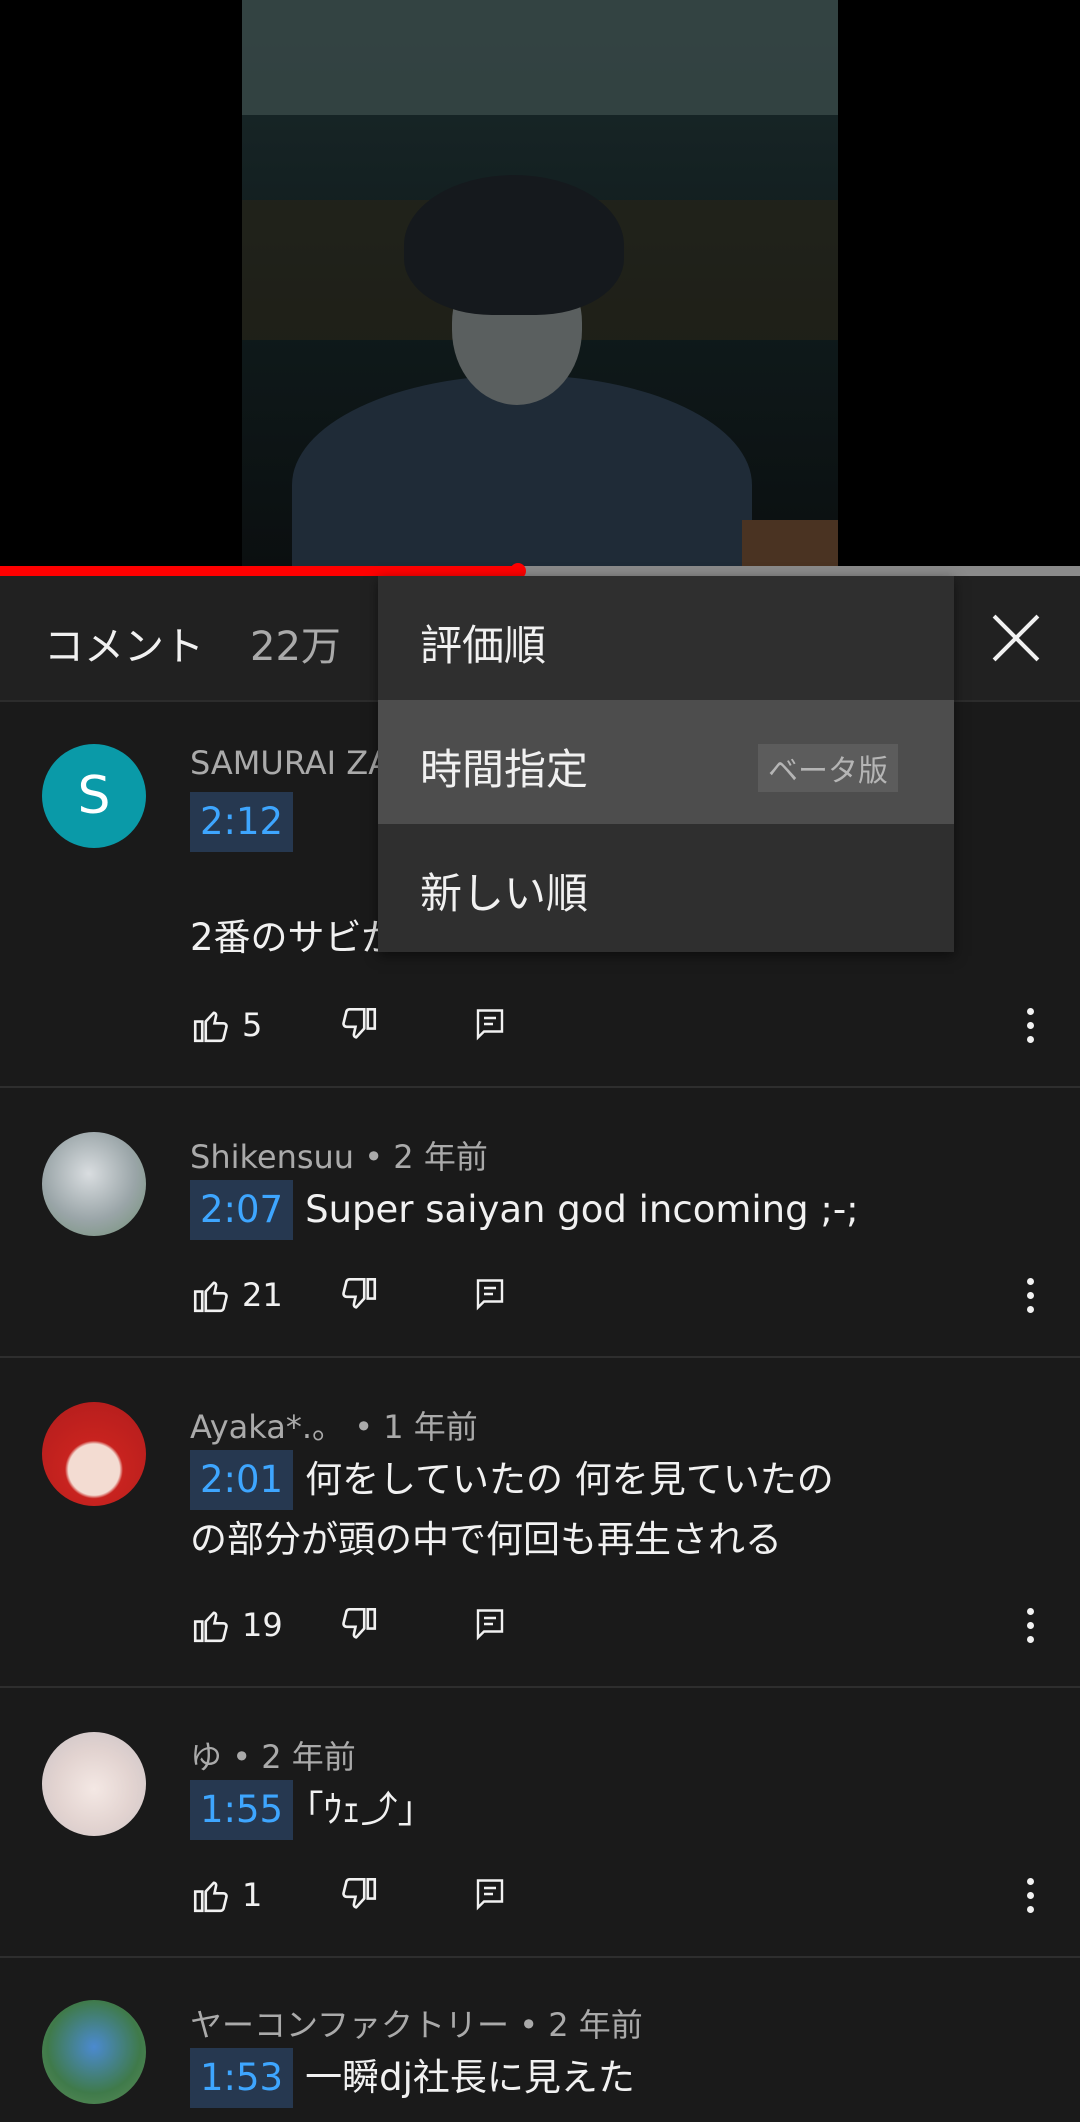 The height and width of the screenshot is (2122, 1080). I want to click on comment-text-line: 2:01 何をしていたの 何を見ていたの, so click(620, 1480).